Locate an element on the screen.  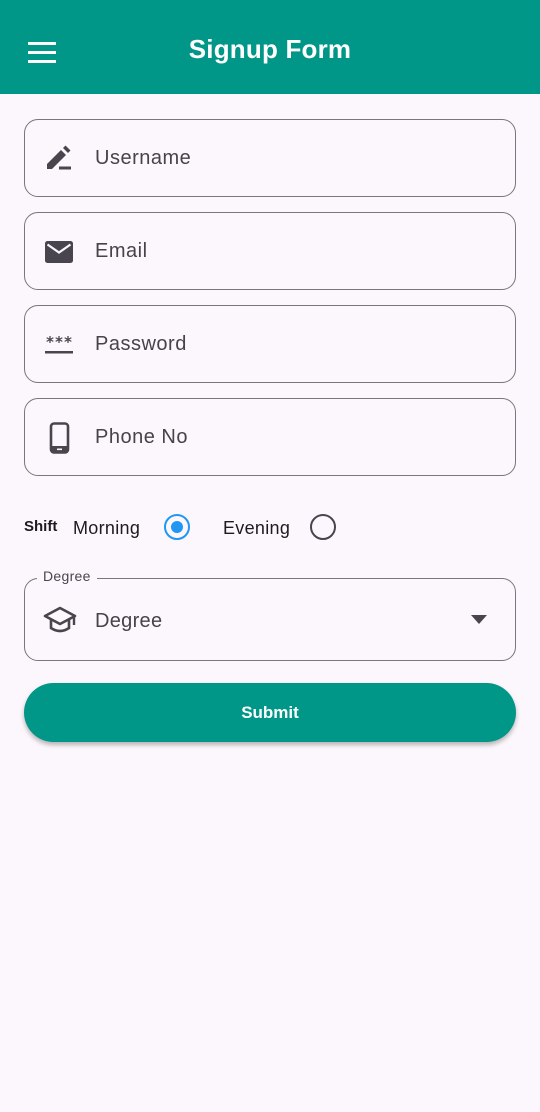
morning-radio is located at coordinates (177, 527).